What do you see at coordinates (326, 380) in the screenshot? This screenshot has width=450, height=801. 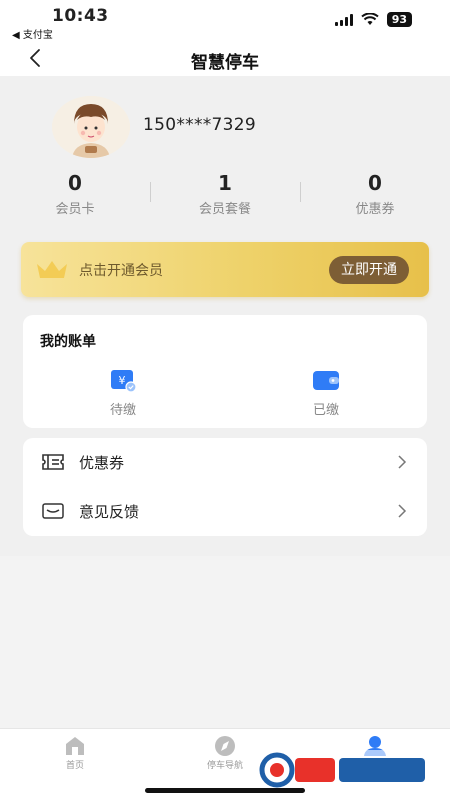 I see `wallet-icon` at bounding box center [326, 380].